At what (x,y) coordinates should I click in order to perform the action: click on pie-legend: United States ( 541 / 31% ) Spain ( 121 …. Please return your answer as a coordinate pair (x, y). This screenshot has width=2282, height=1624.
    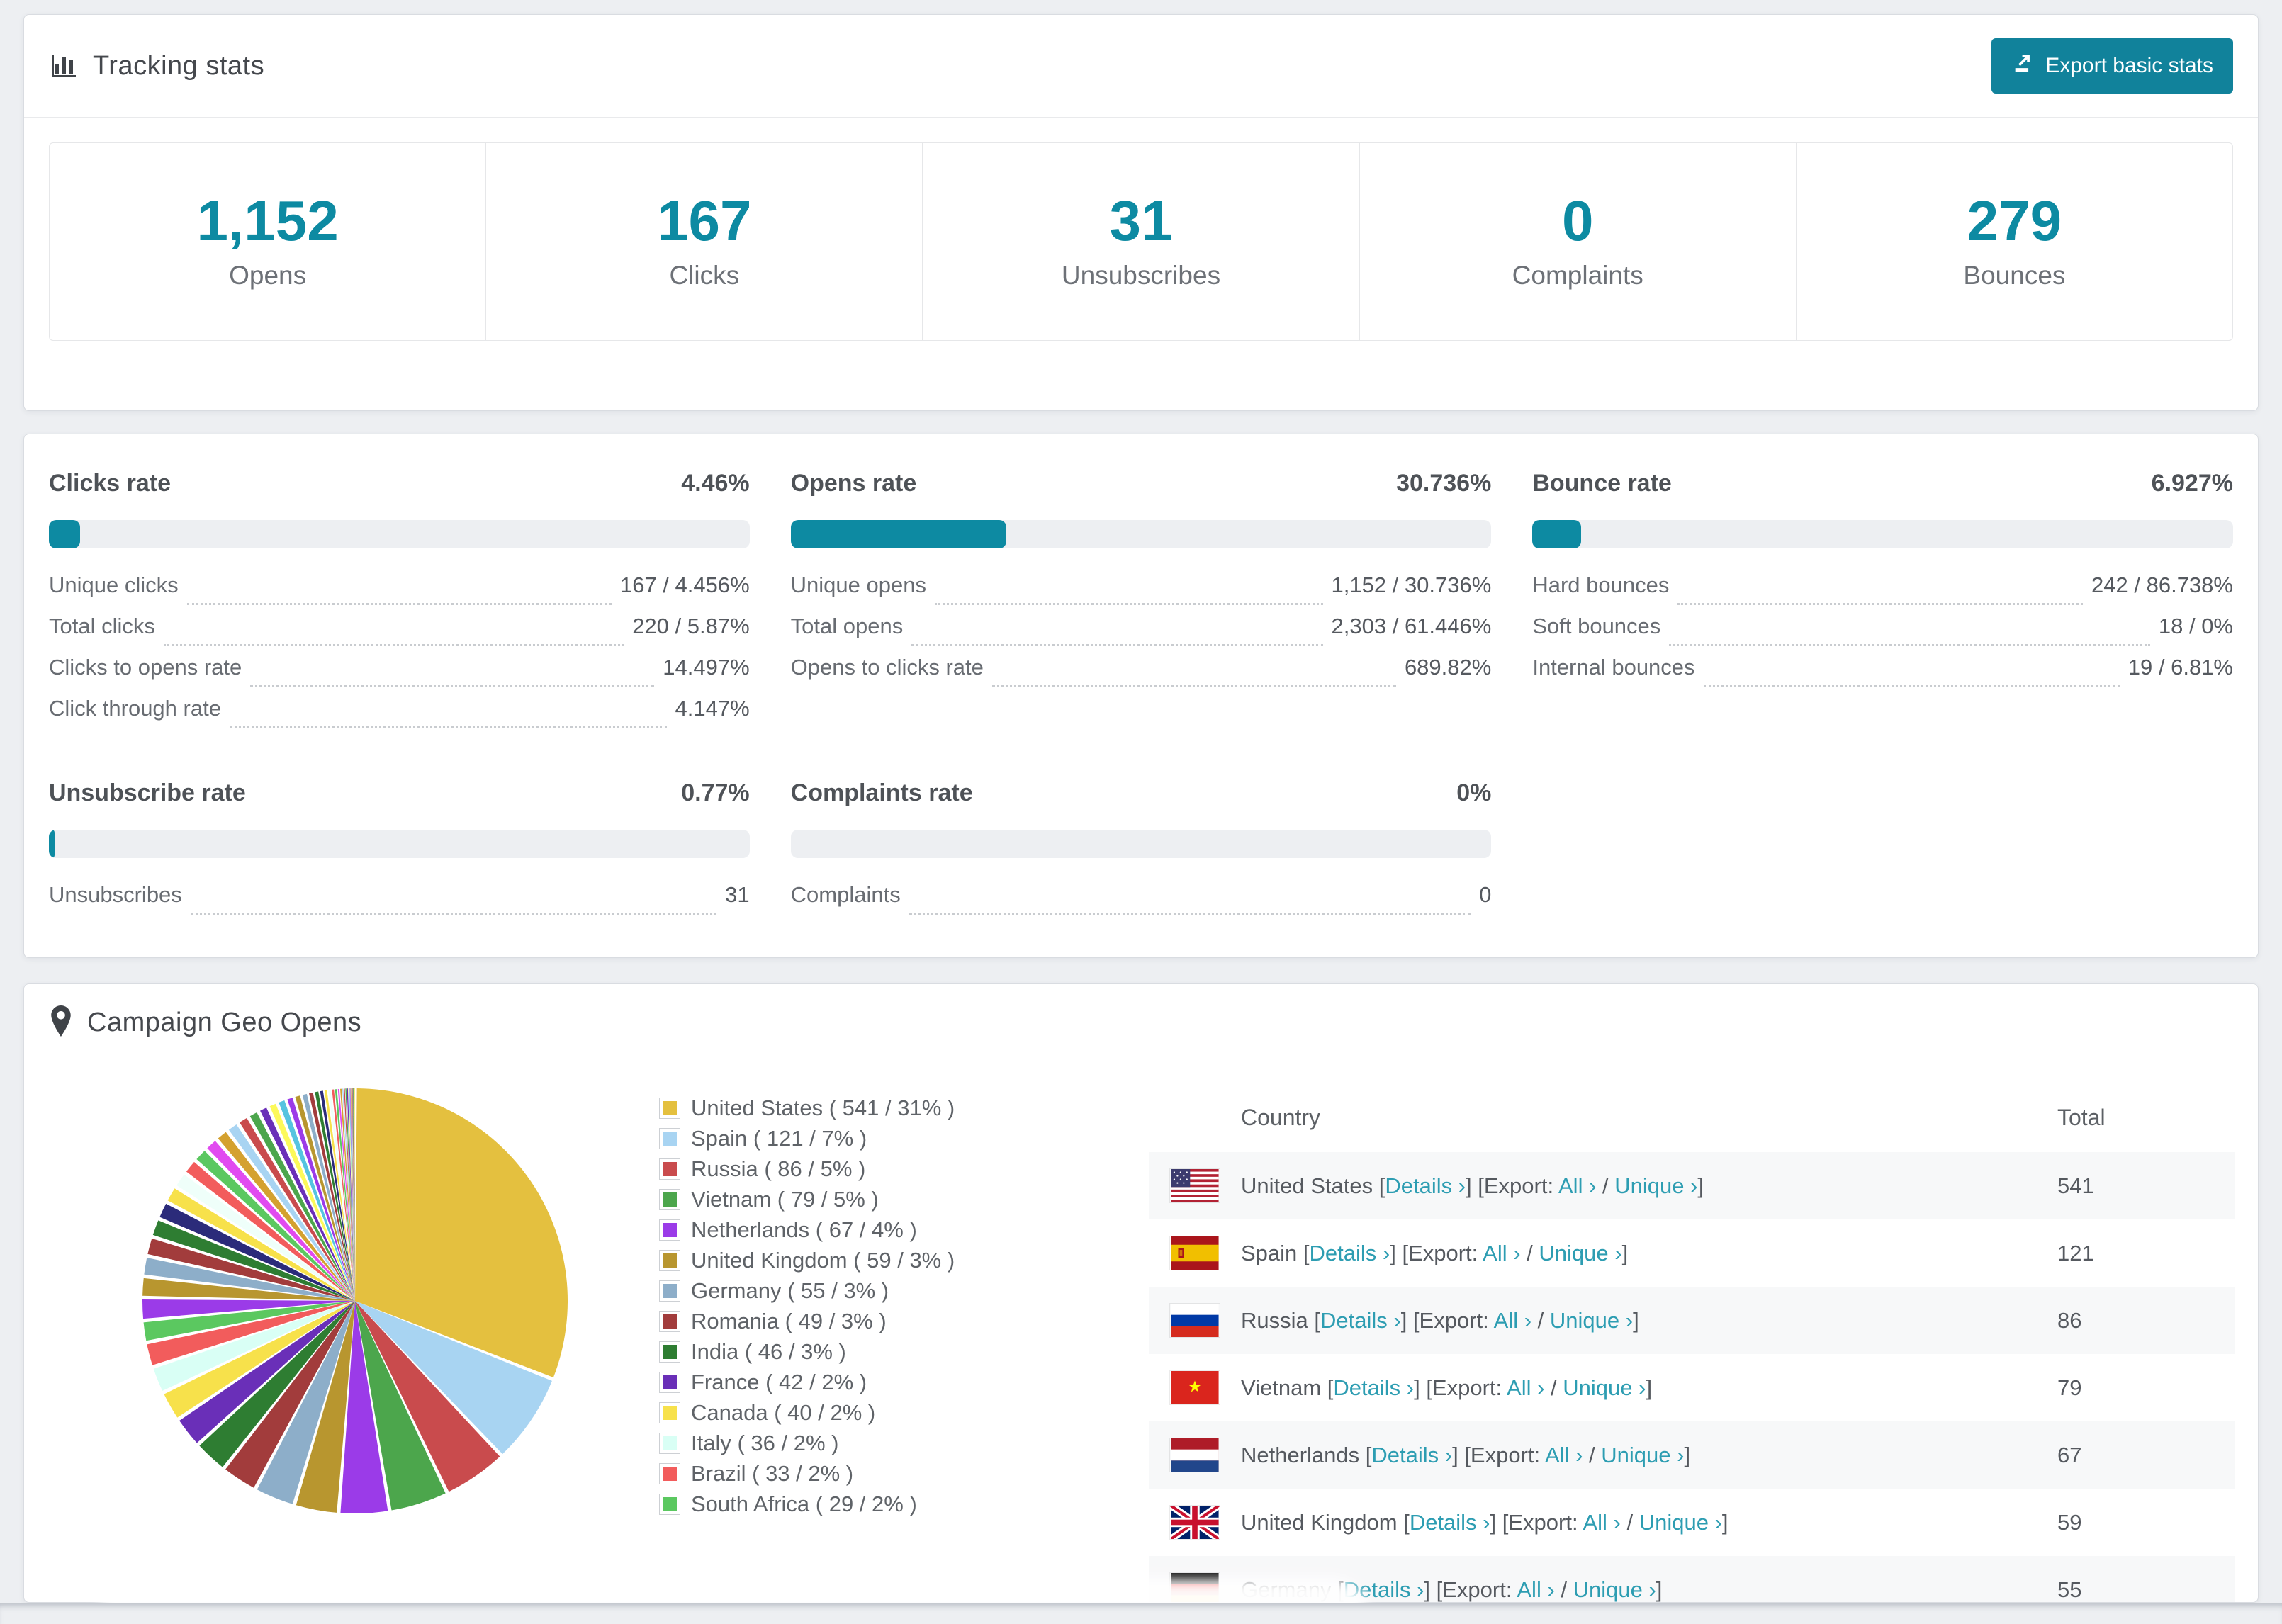
    Looking at the image, I should click on (807, 1306).